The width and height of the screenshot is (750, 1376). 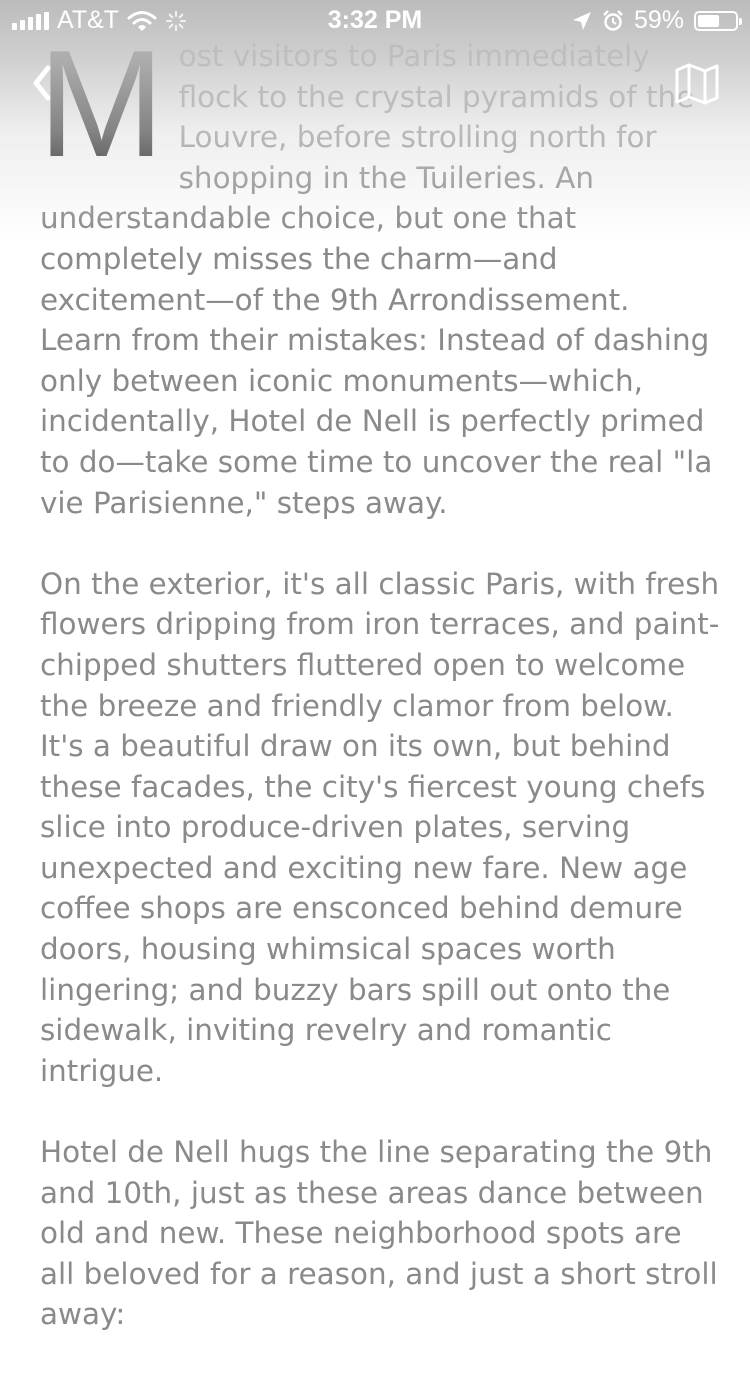 I want to click on battery-percent: 59%, so click(x=658, y=20).